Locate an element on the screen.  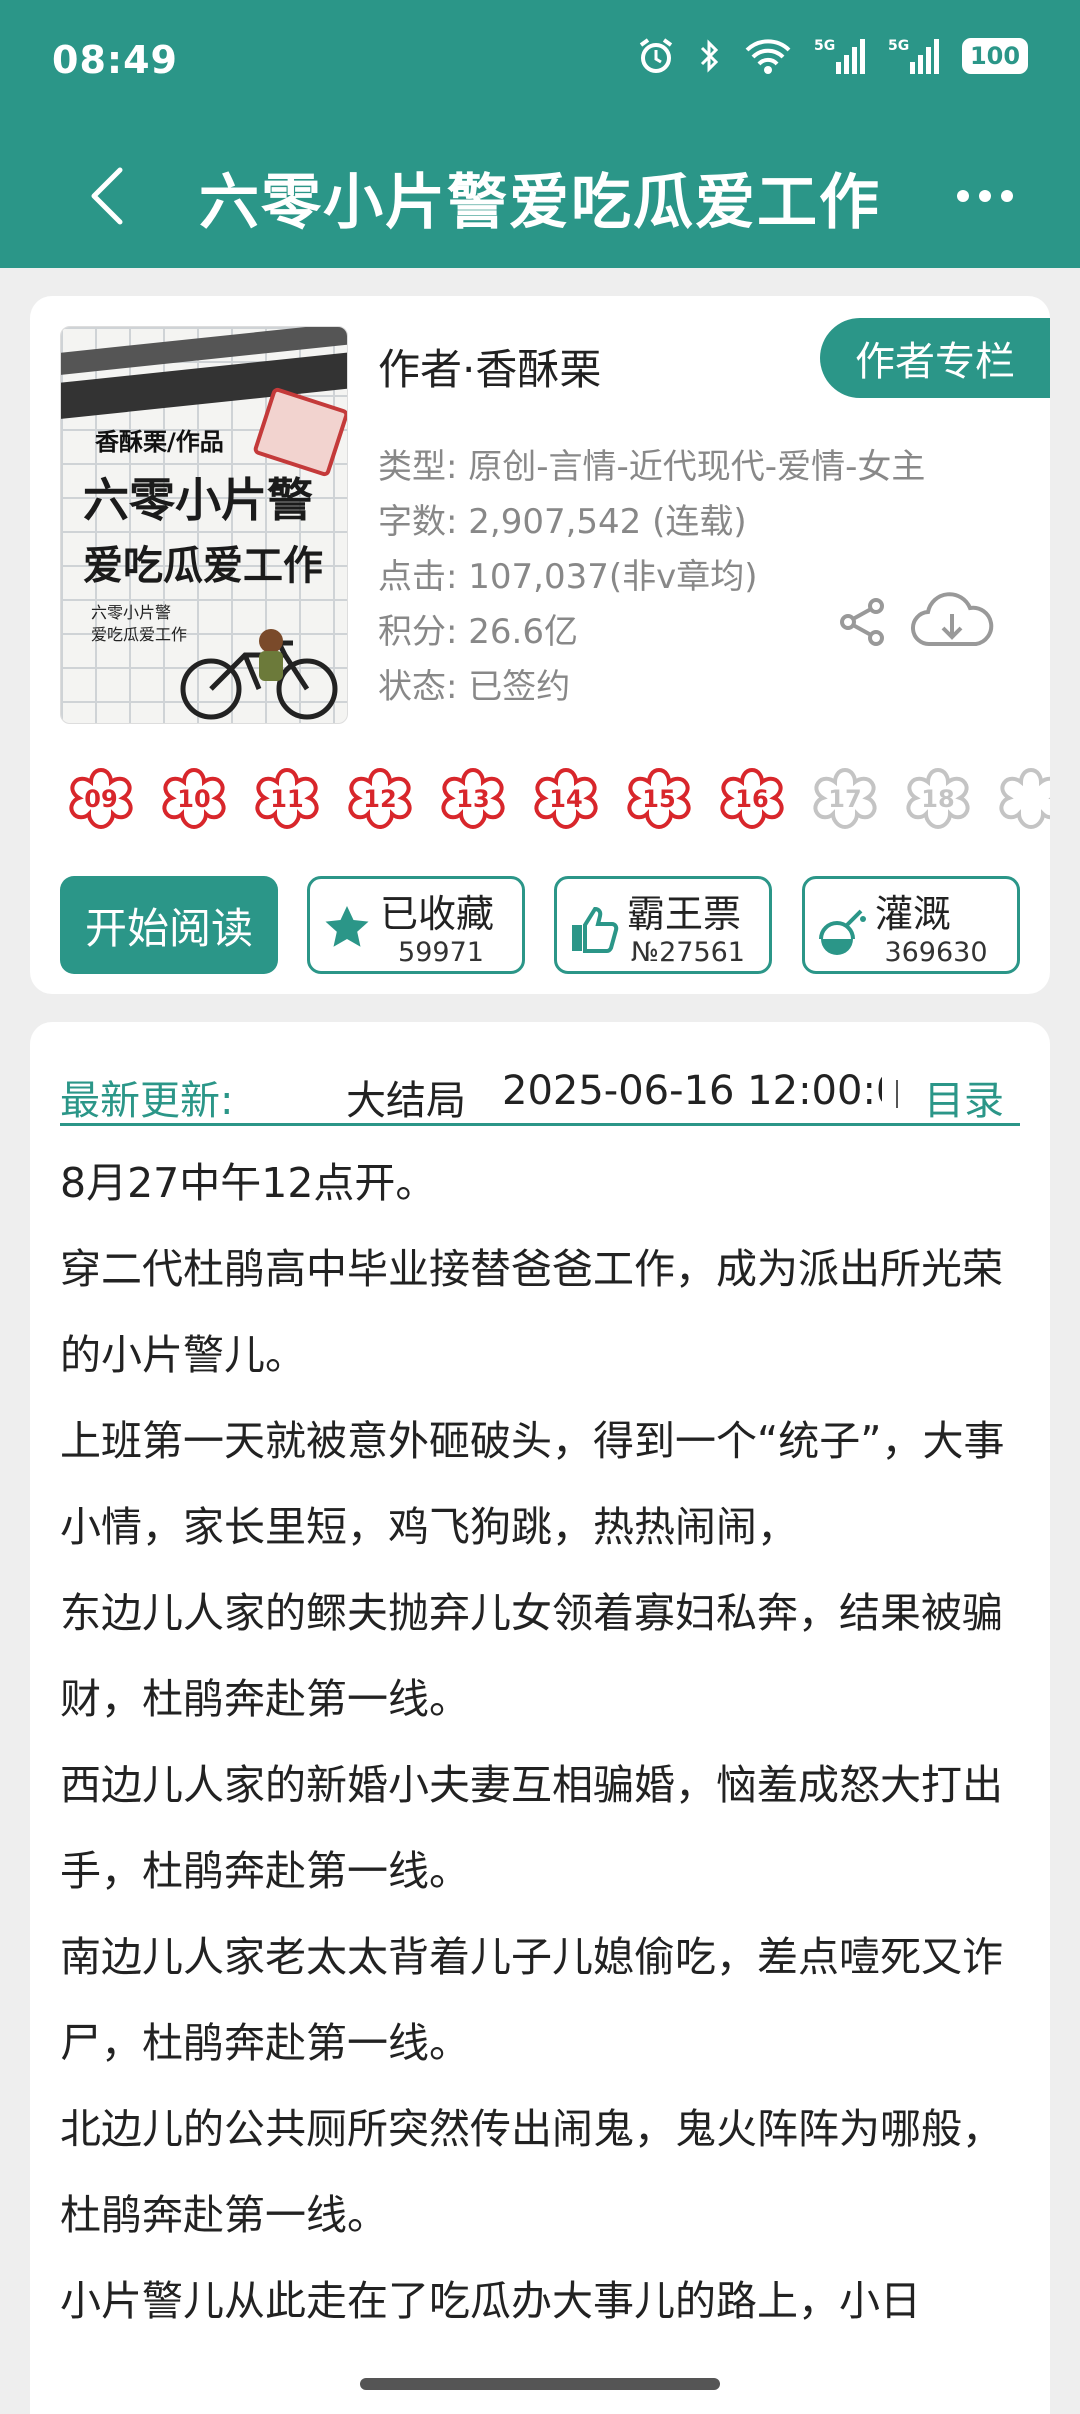
intro-paragraph: 南边儿人家老太太背着儿子儿媳偷吃，差点噎死又诈尸，杜鹃奔赴第一线。 is located at coordinates (531, 2000).